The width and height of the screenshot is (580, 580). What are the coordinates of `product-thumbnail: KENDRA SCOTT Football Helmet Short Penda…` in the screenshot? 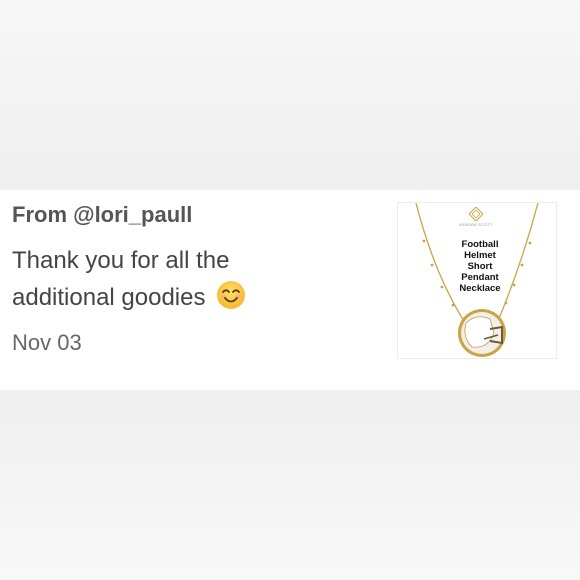 It's located at (477, 280).